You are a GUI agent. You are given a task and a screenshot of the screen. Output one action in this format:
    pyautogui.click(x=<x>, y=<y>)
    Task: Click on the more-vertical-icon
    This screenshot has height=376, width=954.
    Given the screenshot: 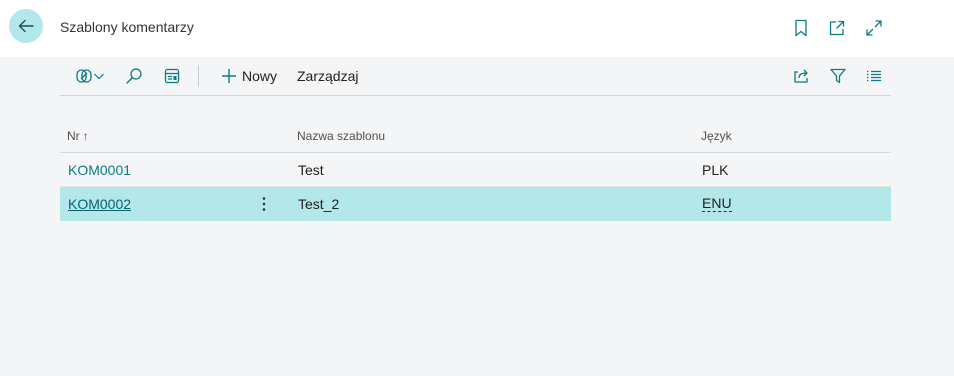 What is the action you would take?
    pyautogui.click(x=264, y=204)
    